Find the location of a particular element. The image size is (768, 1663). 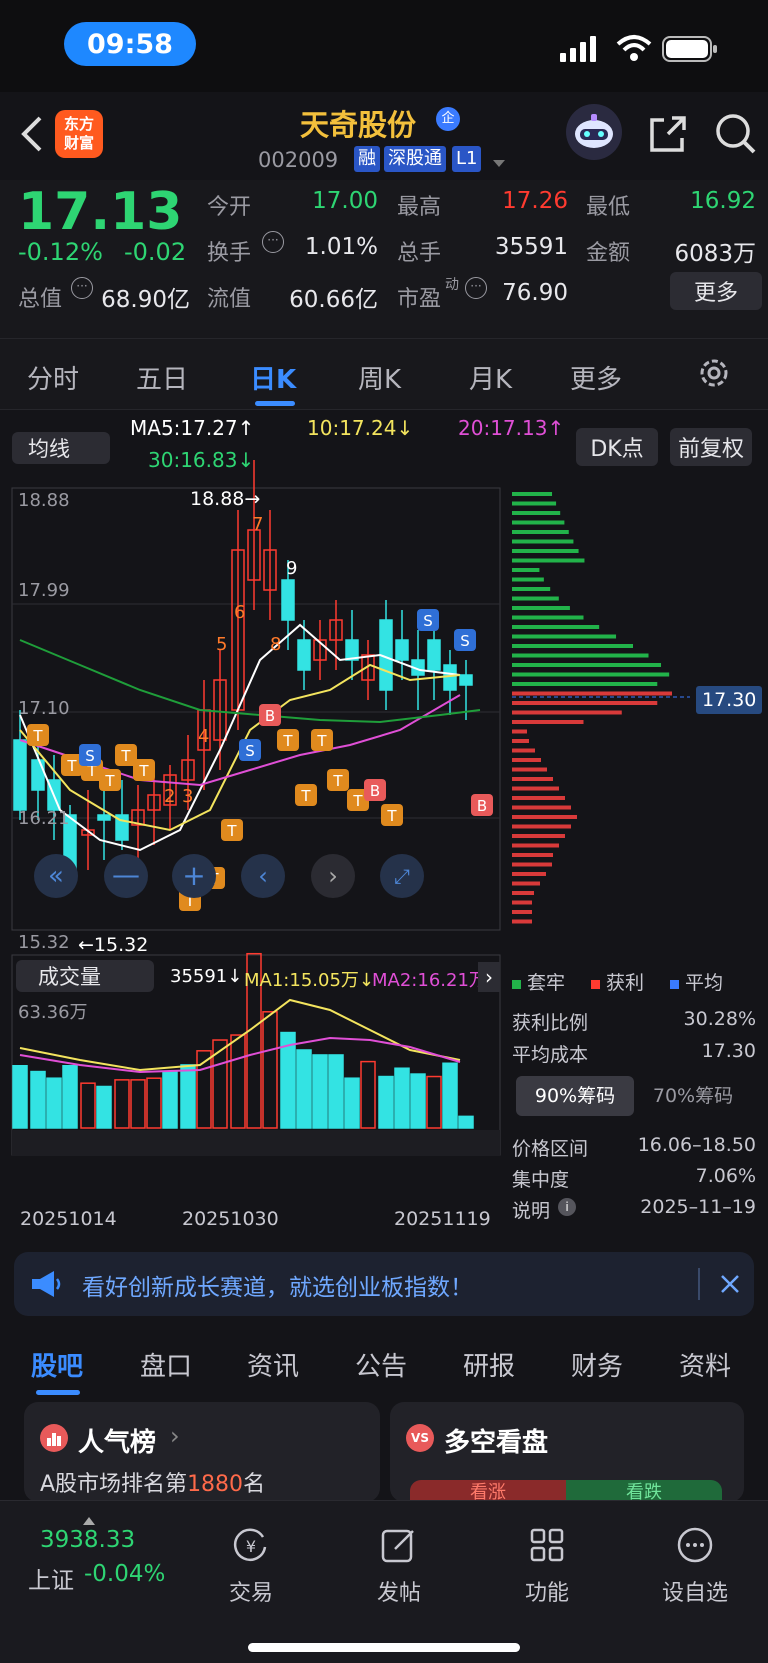

index-name: 上证 is located at coordinates (51, 1578).